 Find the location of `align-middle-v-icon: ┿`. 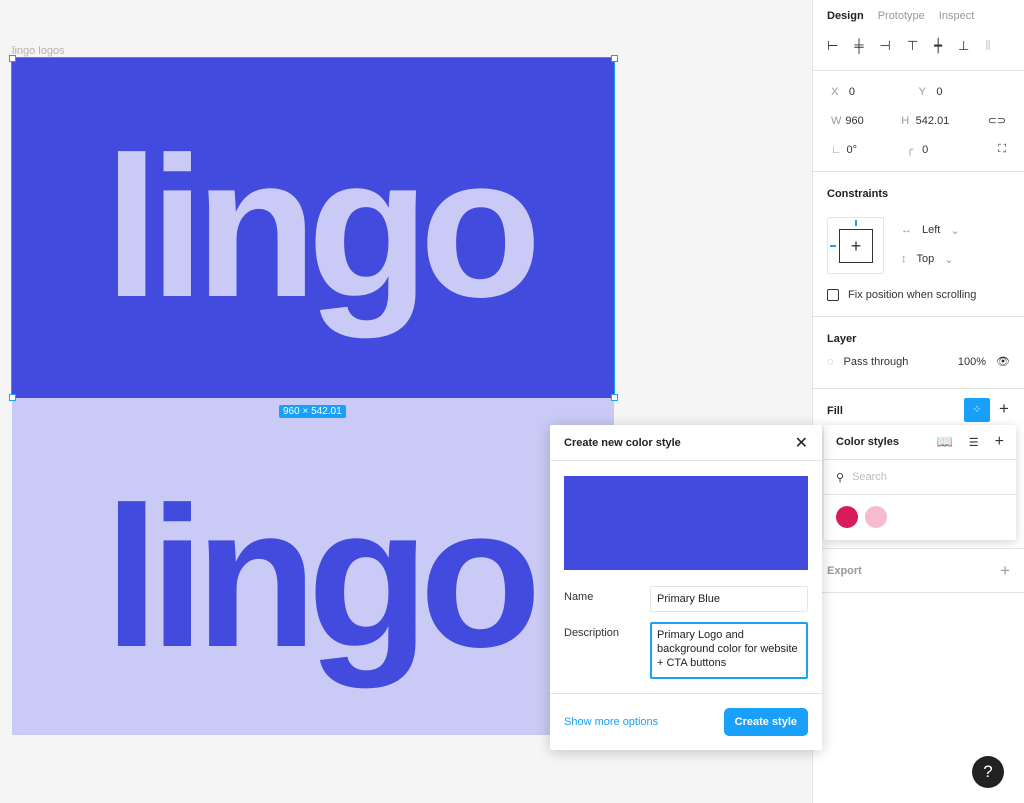

align-middle-v-icon: ┿ is located at coordinates (938, 46).